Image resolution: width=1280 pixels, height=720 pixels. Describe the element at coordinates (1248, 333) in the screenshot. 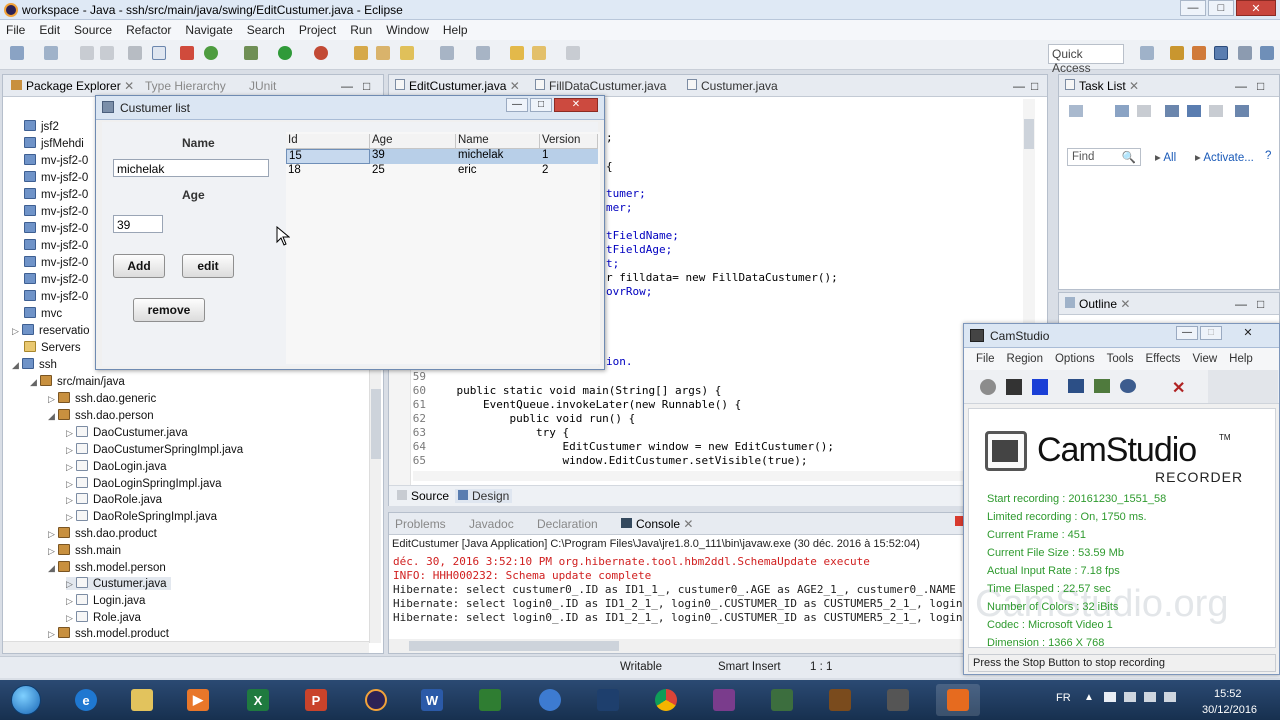

I see `camstudio-close-button: ✕` at that location.